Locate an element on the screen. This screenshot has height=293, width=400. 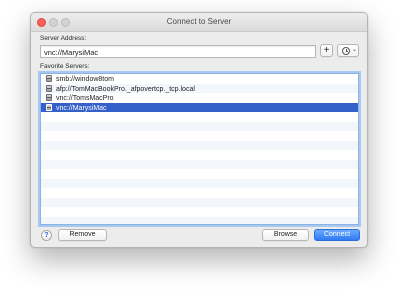
clock-icon is located at coordinates (346, 51).